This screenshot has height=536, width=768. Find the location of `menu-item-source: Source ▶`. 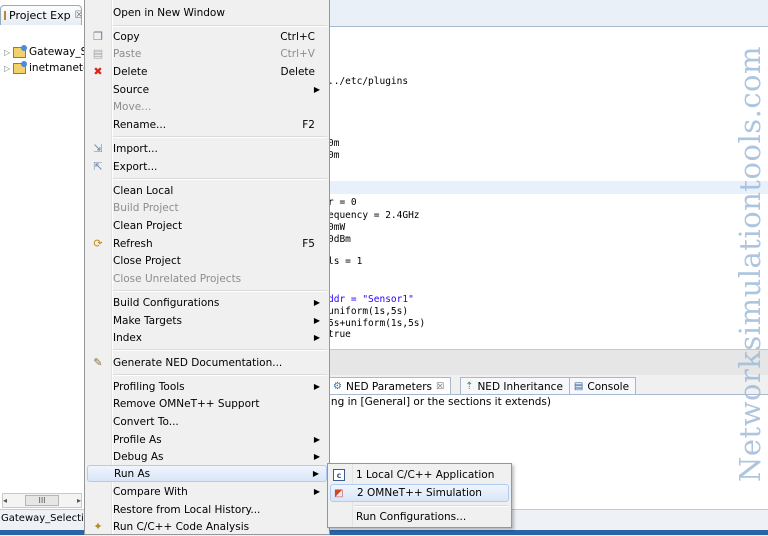

menu-item-source: Source ▶ is located at coordinates (207, 89).